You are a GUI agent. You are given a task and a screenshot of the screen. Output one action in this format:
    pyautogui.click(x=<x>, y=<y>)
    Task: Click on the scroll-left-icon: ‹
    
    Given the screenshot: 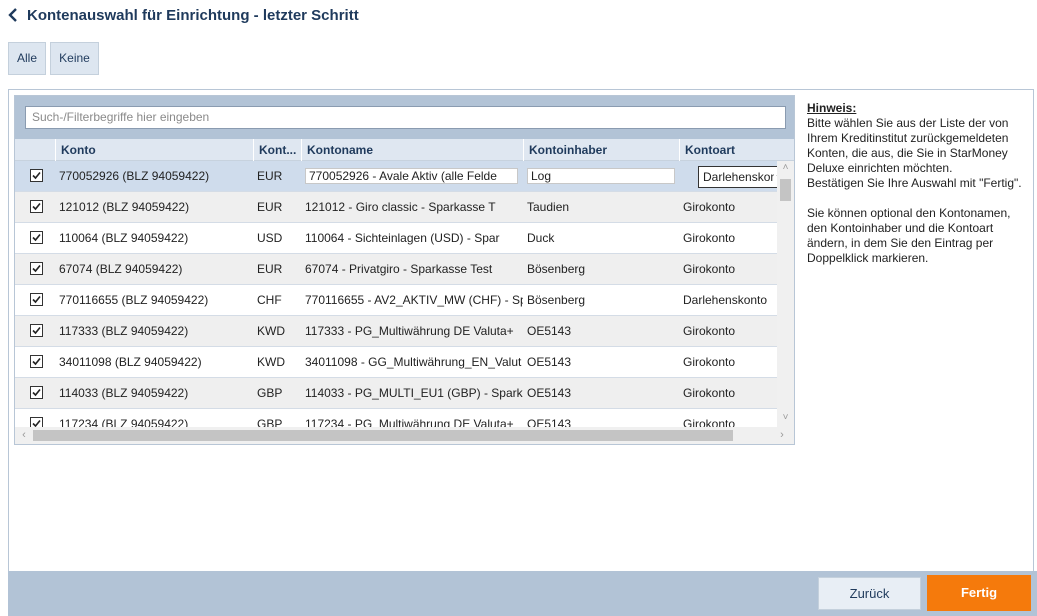 What is the action you would take?
    pyautogui.click(x=24, y=435)
    